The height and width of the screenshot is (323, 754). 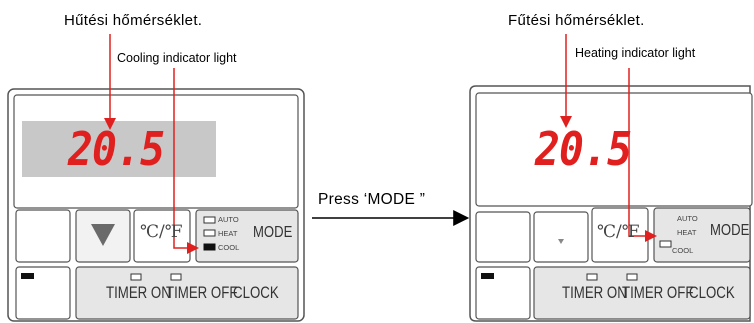 What do you see at coordinates (116, 149) in the screenshot?
I see `left-temperature-display: 20.5` at bounding box center [116, 149].